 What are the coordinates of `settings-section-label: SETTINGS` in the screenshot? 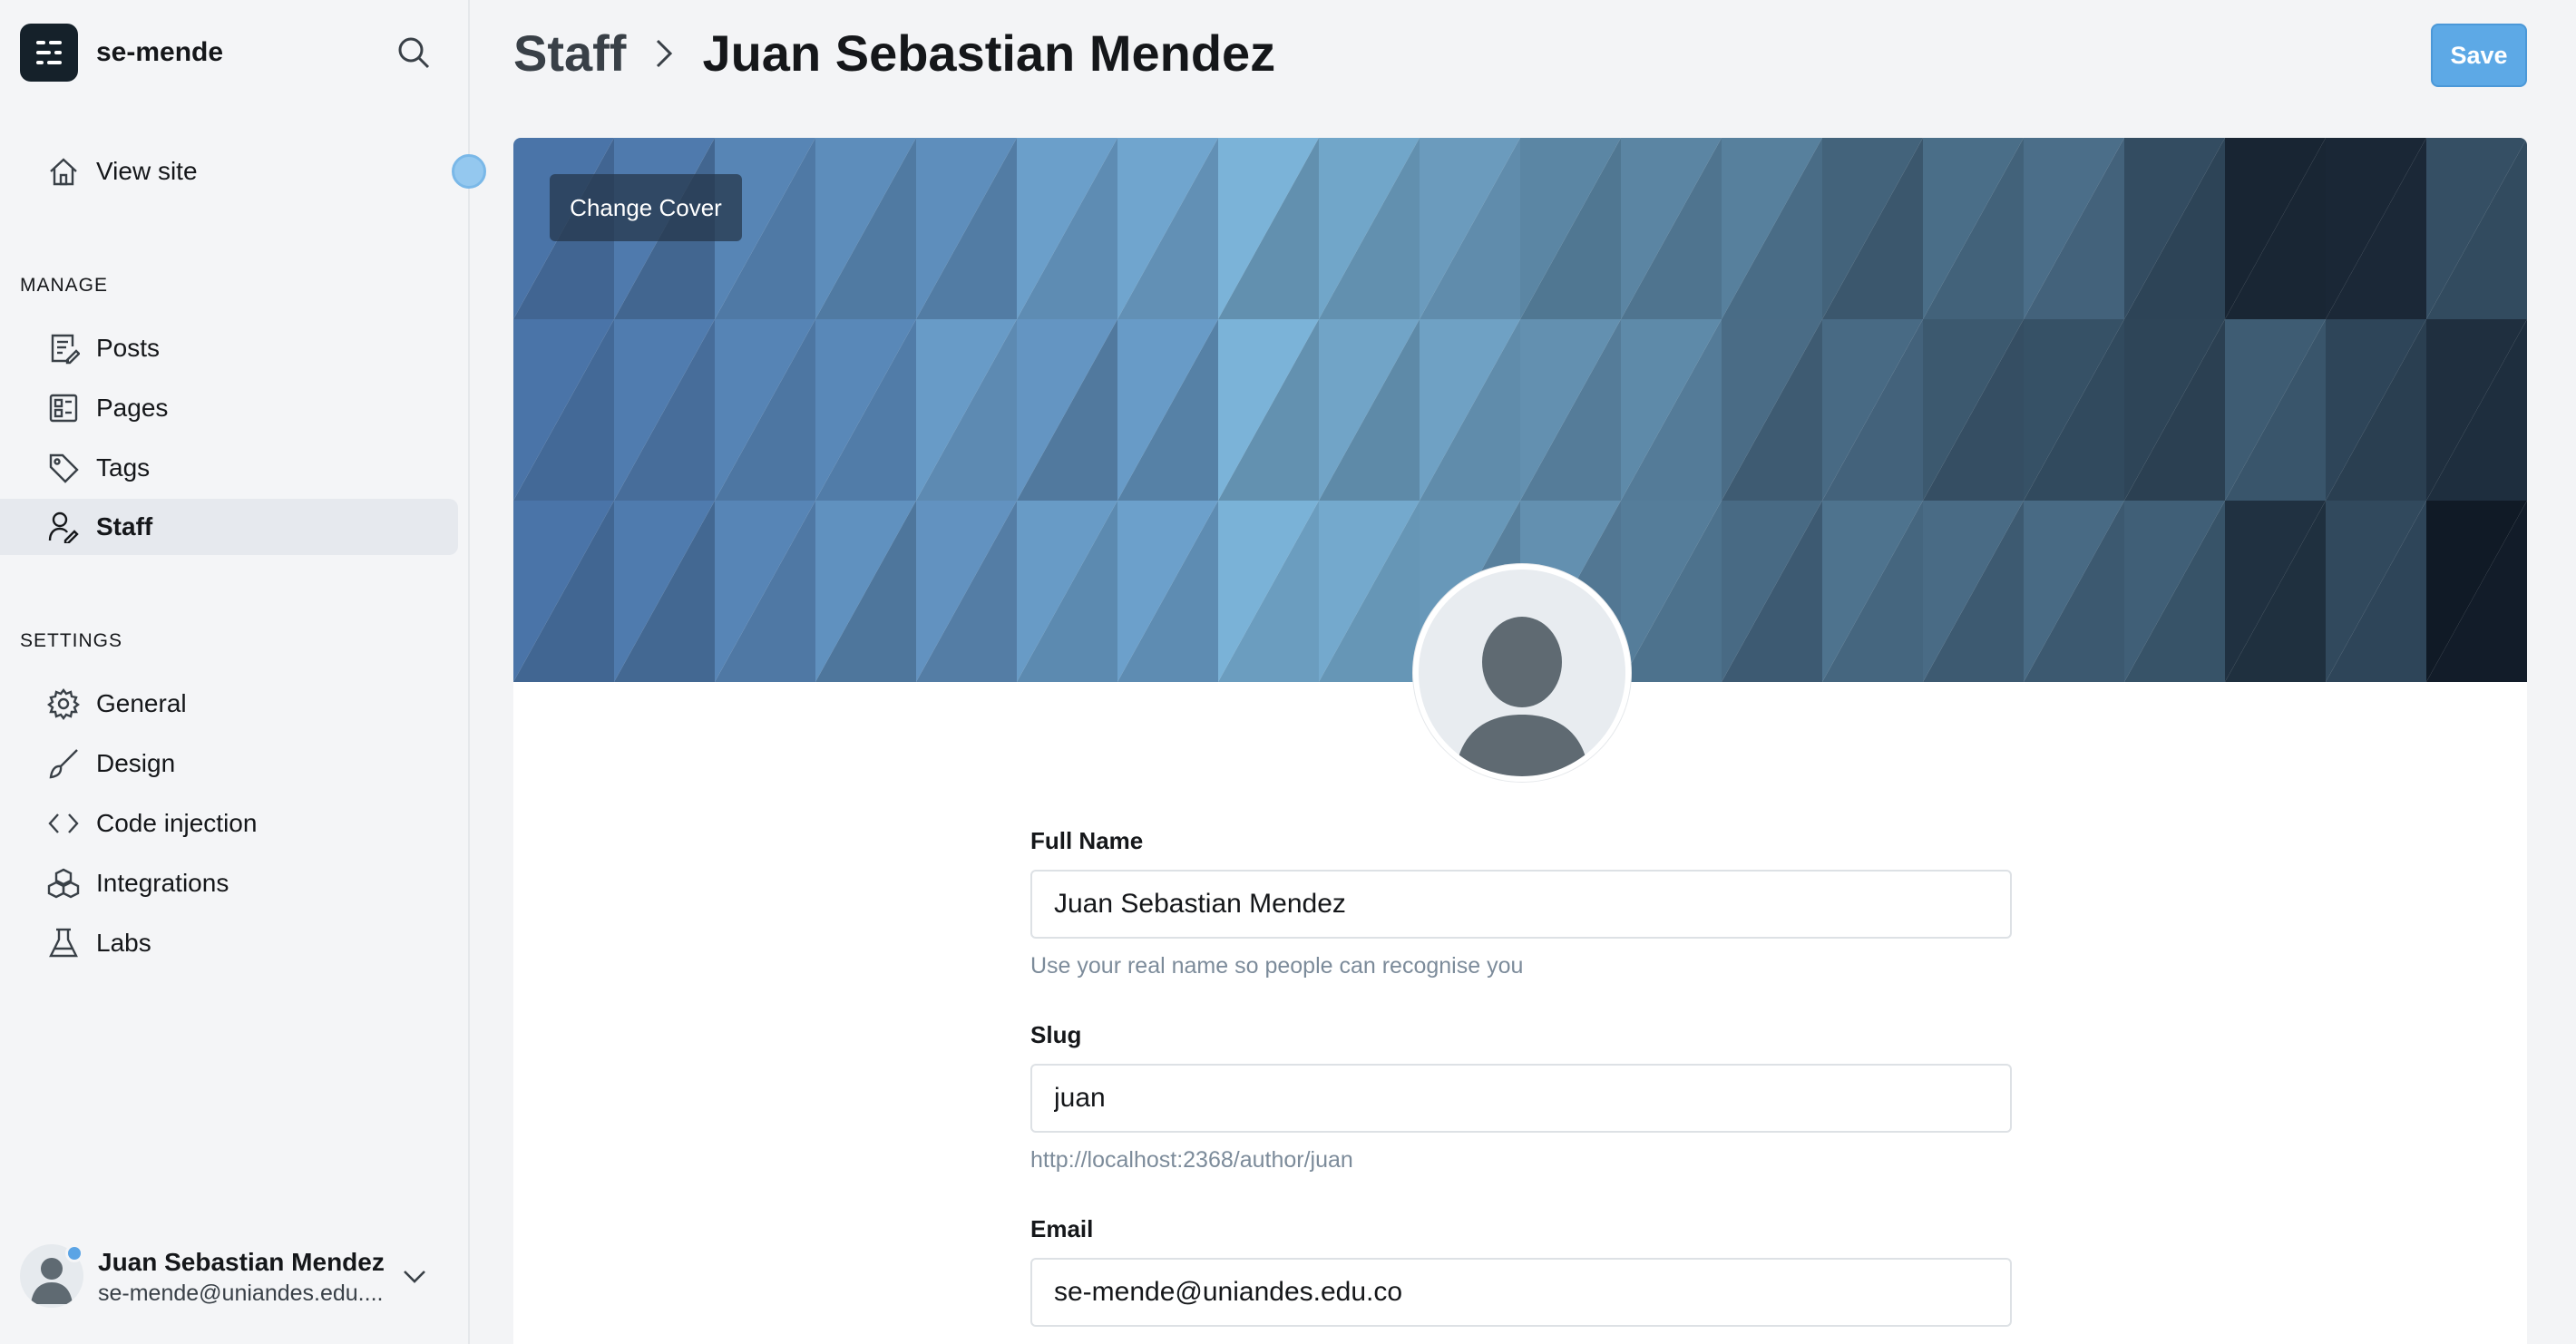 It's located at (71, 640).